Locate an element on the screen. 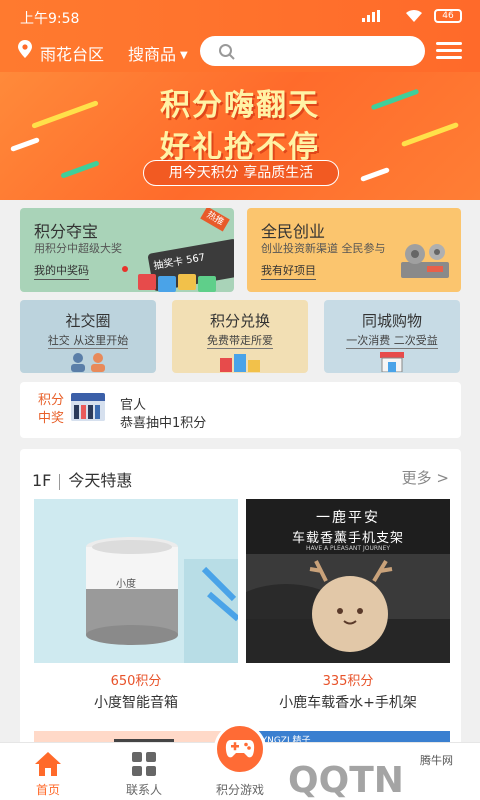  gamepad-icon is located at coordinates (240, 749).